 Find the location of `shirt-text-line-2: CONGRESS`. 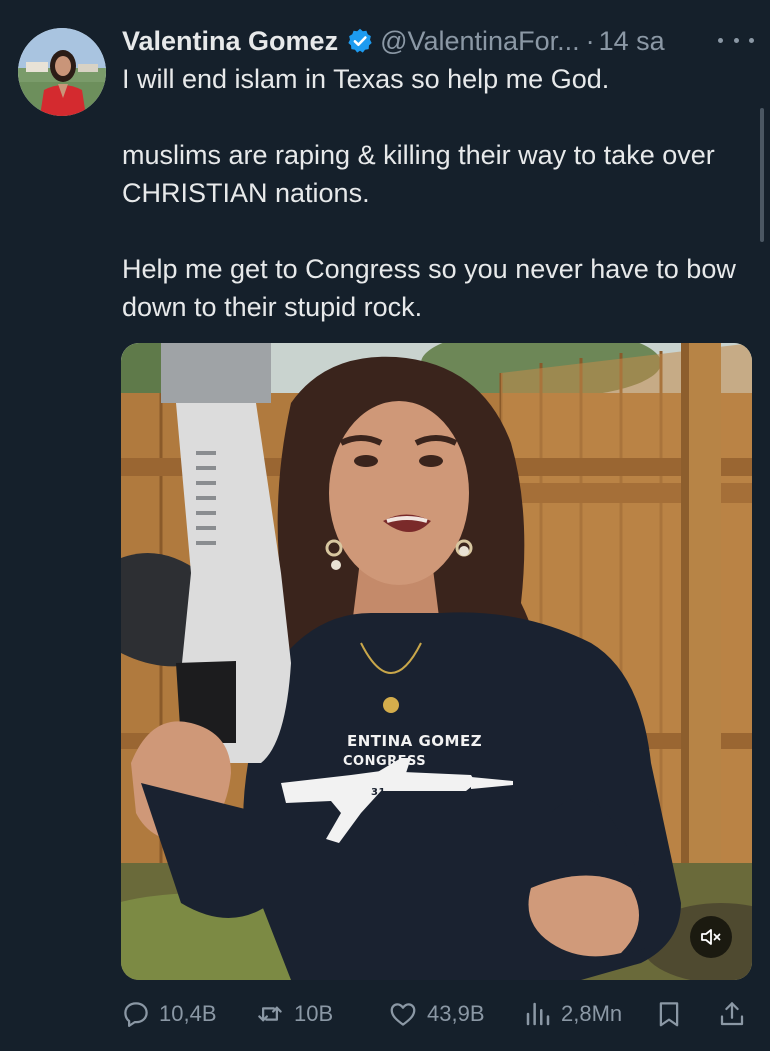

shirt-text-line-2: CONGRESS is located at coordinates (385, 761).